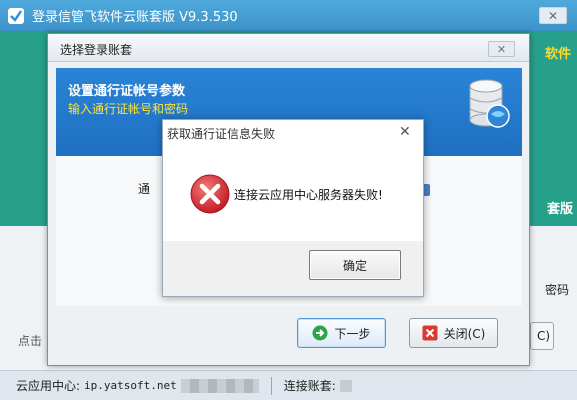 This screenshot has height=400, width=577. What do you see at coordinates (130, 385) in the screenshot?
I see `cloud-center-value: ip.yatsoft.net` at bounding box center [130, 385].